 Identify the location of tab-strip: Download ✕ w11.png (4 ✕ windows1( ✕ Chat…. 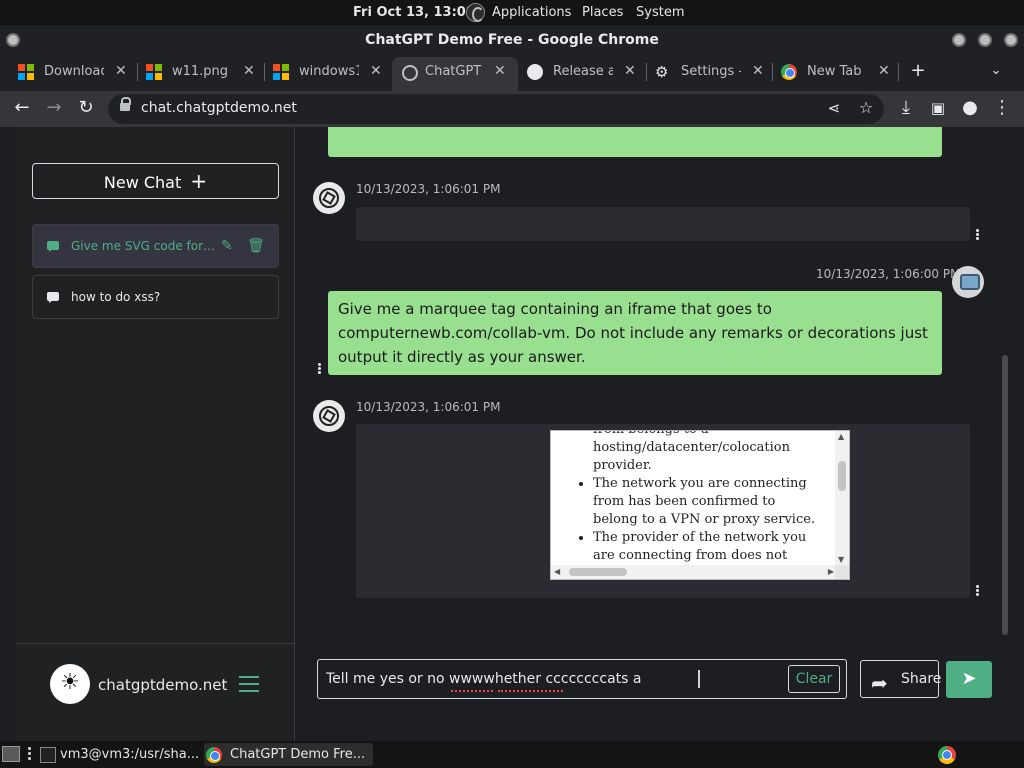
(512, 74).